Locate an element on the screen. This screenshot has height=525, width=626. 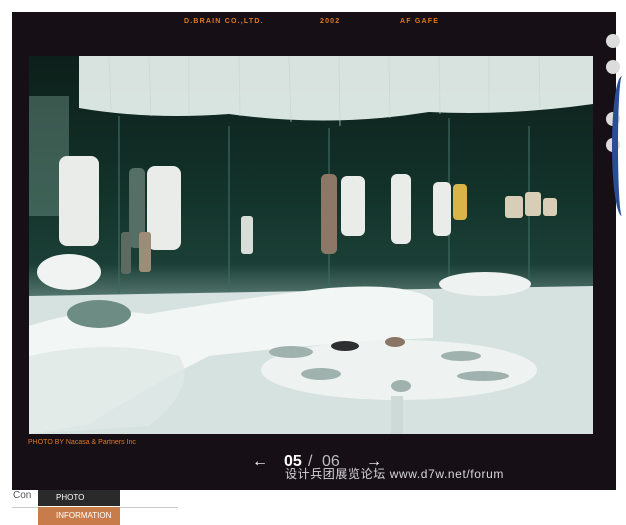
project-name: AF GAFE is located at coordinates (420, 21).